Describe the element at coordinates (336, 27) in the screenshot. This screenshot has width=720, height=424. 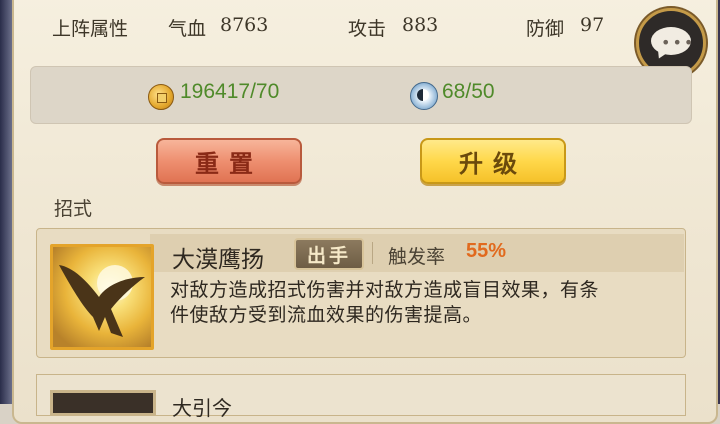
I see `deploy-stats-row: 上阵属性 气血 8763 攻击 883 防御 97` at that location.